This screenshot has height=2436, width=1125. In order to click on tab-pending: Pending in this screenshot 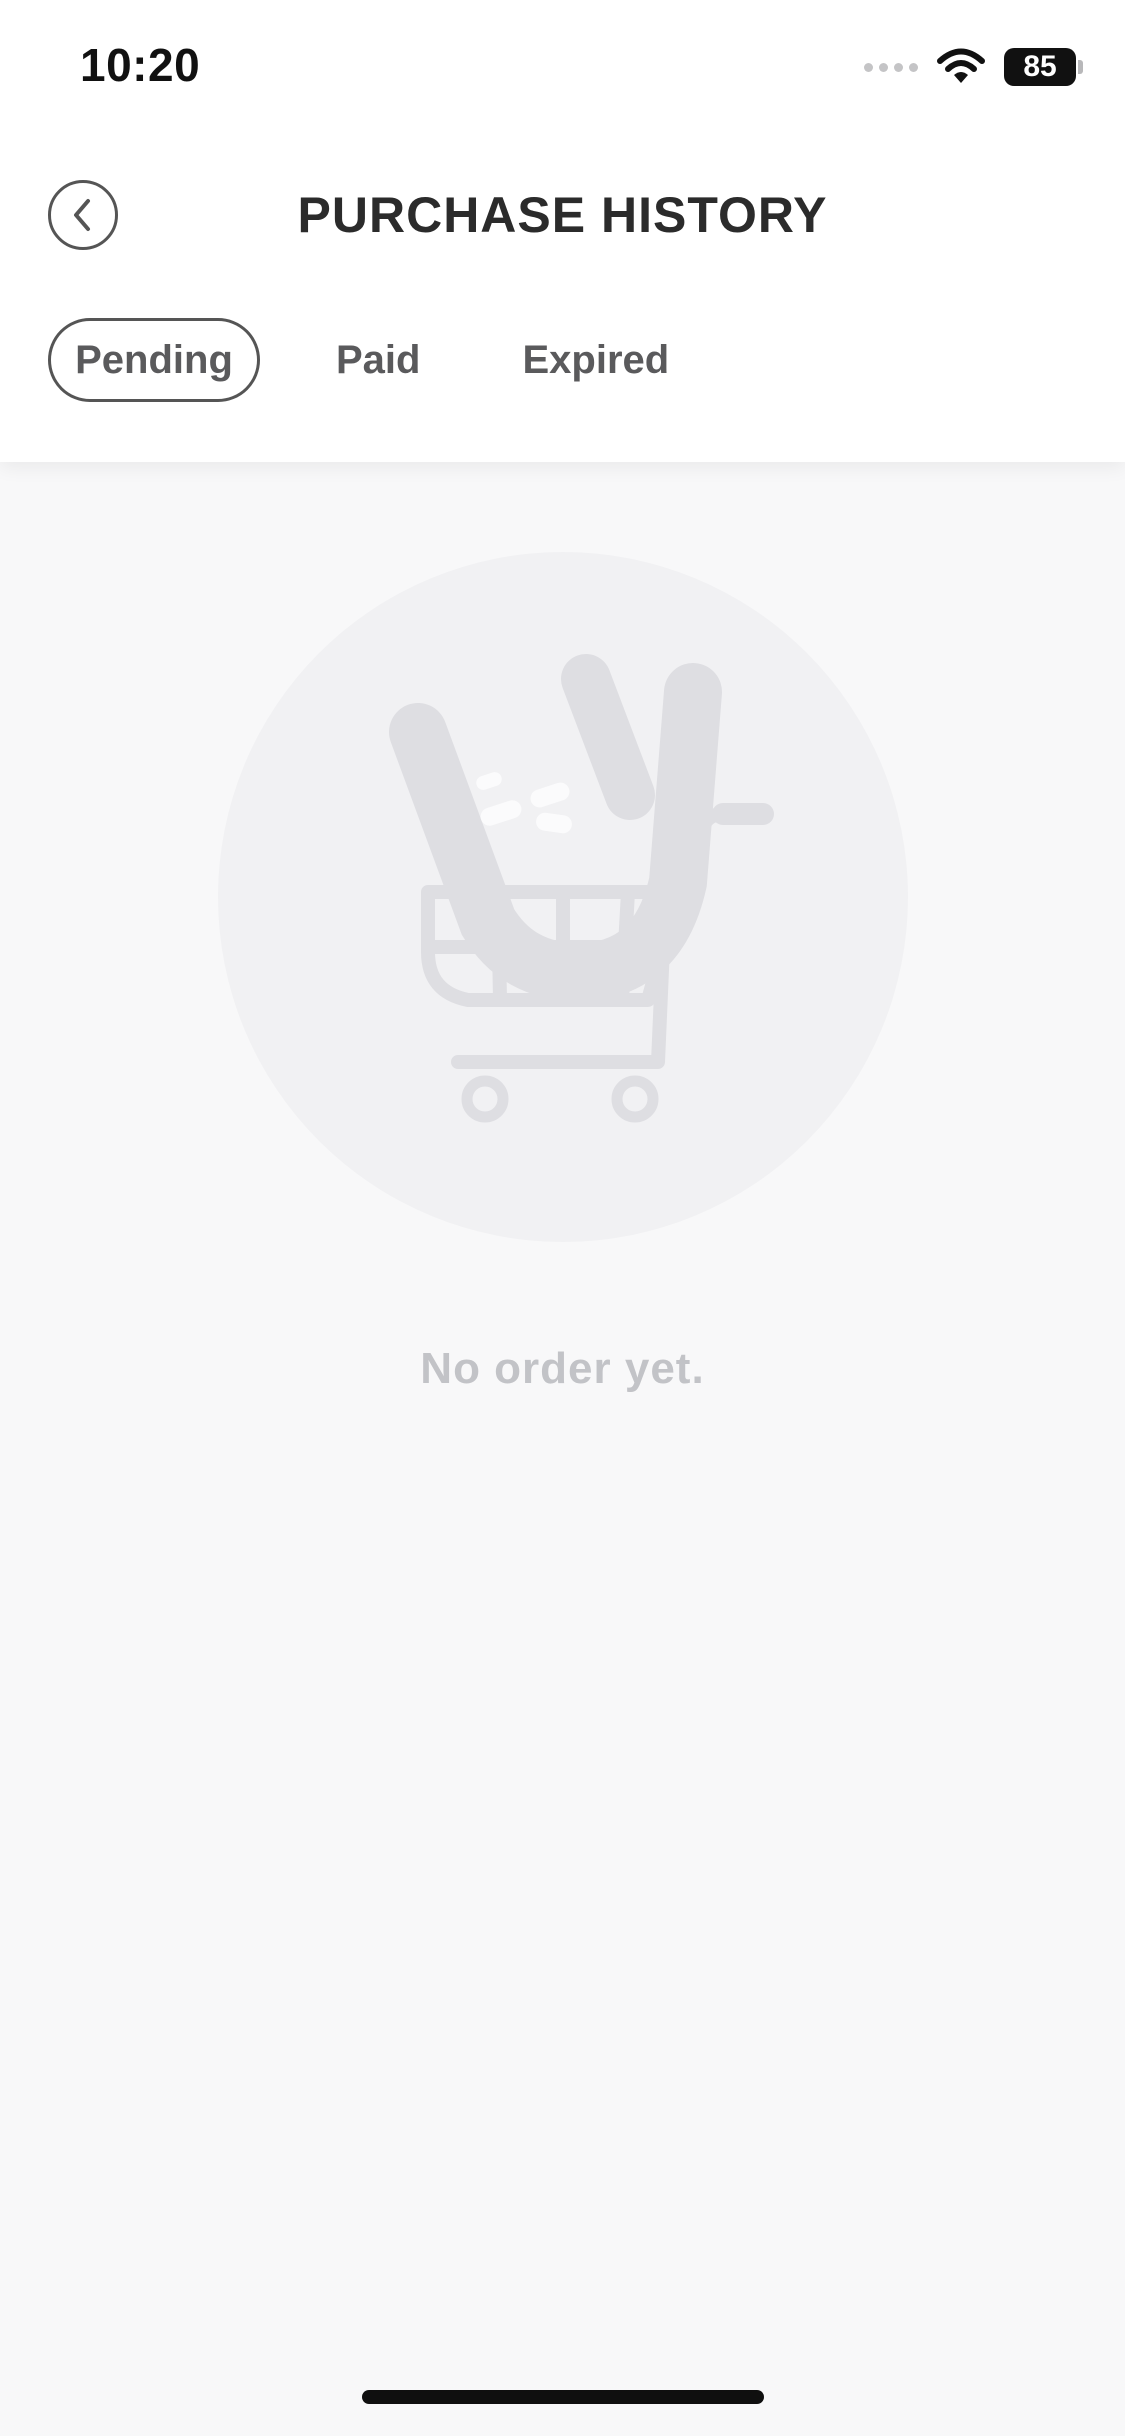, I will do `click(154, 360)`.